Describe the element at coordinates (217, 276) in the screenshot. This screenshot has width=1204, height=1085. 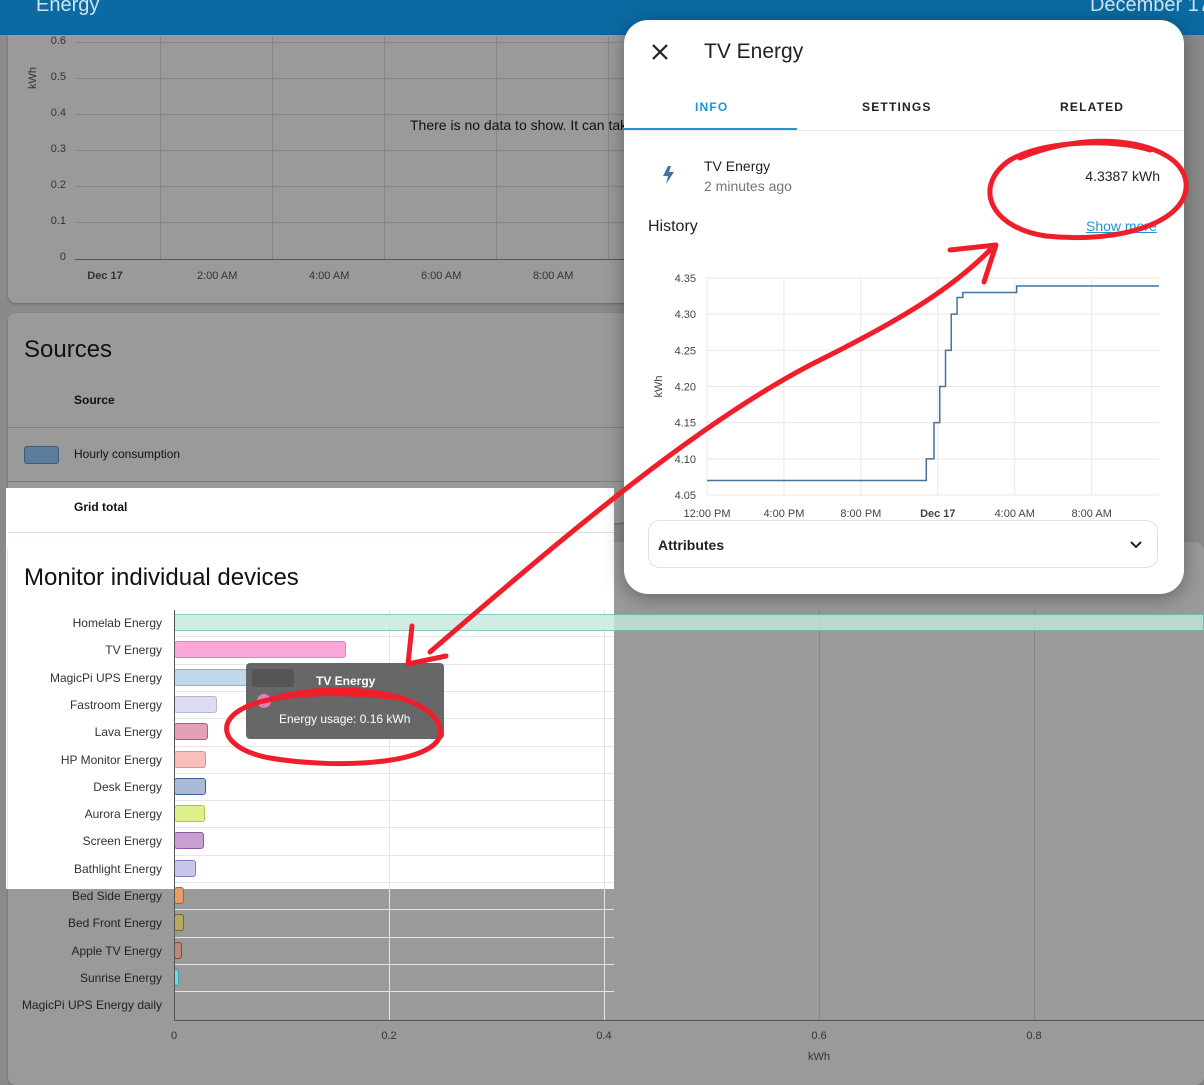
I see `usage-x-tick: 2:00 AM` at that location.